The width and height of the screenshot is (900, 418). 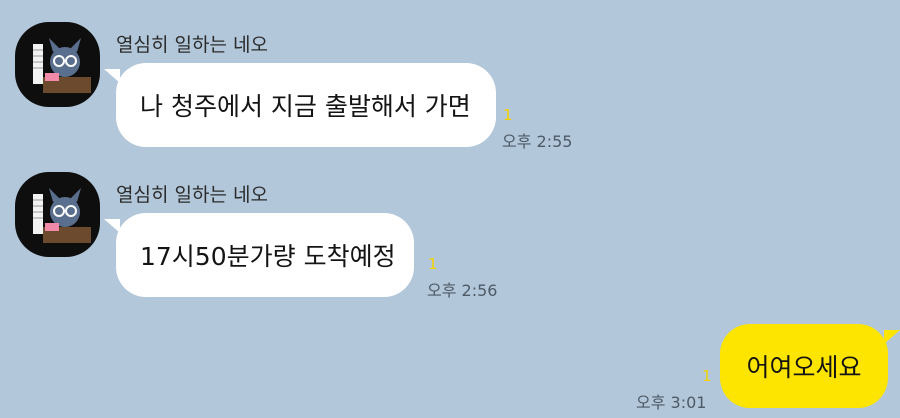 I want to click on message-time: 오후 2:56, so click(x=462, y=290).